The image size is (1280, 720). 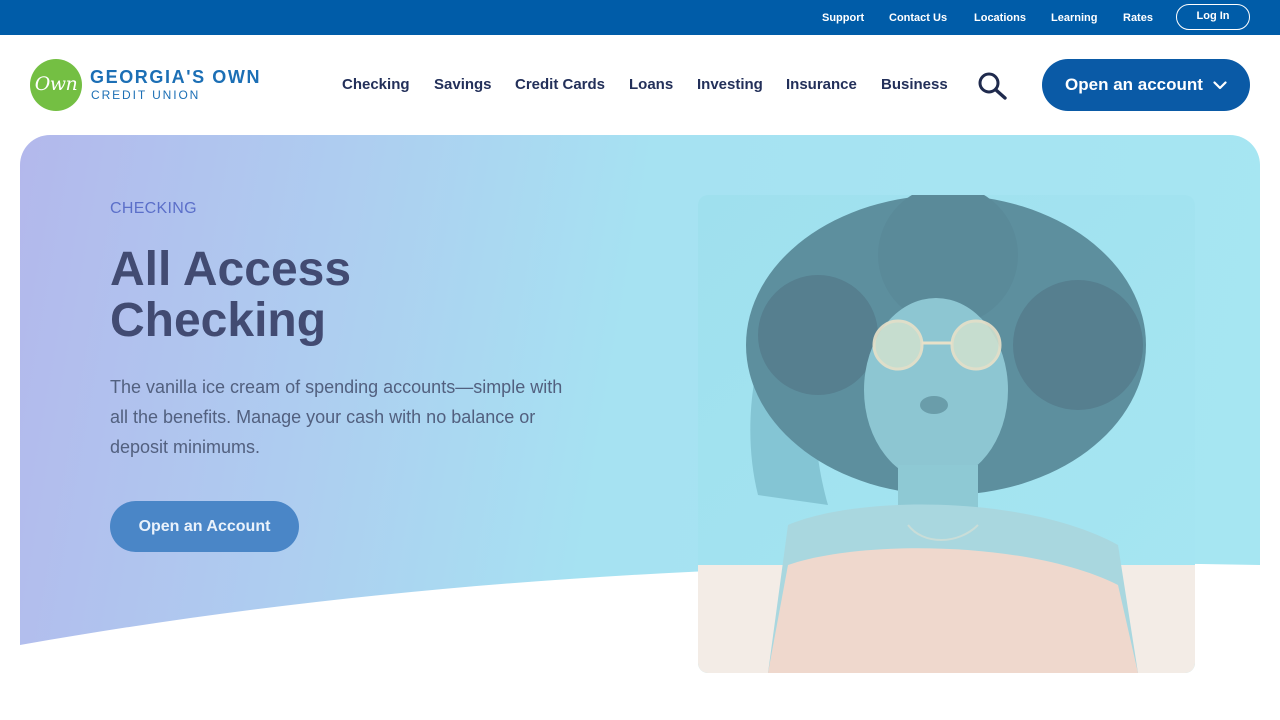 What do you see at coordinates (918, 18) in the screenshot?
I see `utility-link-contact-us: Contact Us` at bounding box center [918, 18].